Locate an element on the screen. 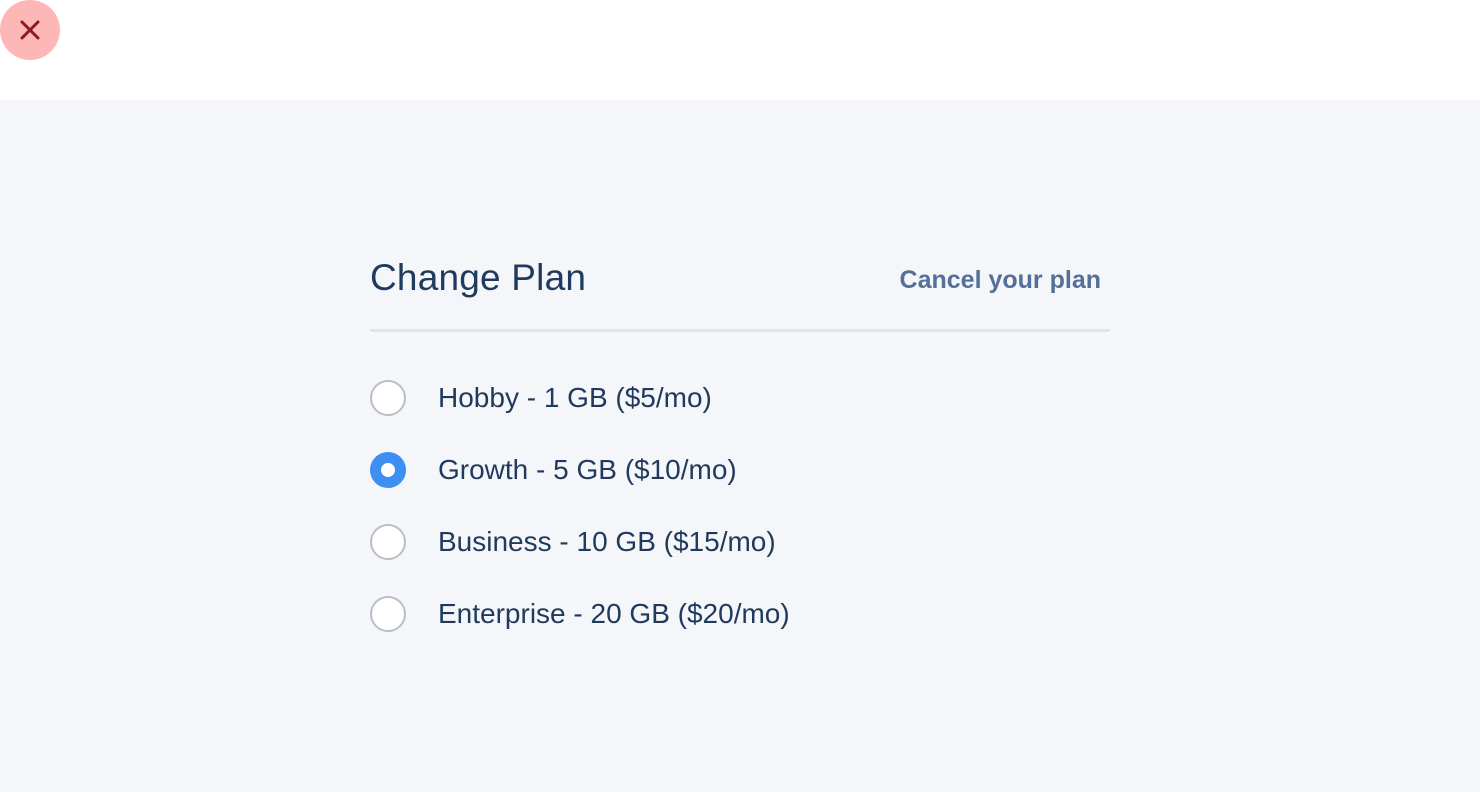 Image resolution: width=1480 pixels, height=792 pixels. plan-option-growth: Growth - 5 GB ($10/mo) is located at coordinates (740, 470).